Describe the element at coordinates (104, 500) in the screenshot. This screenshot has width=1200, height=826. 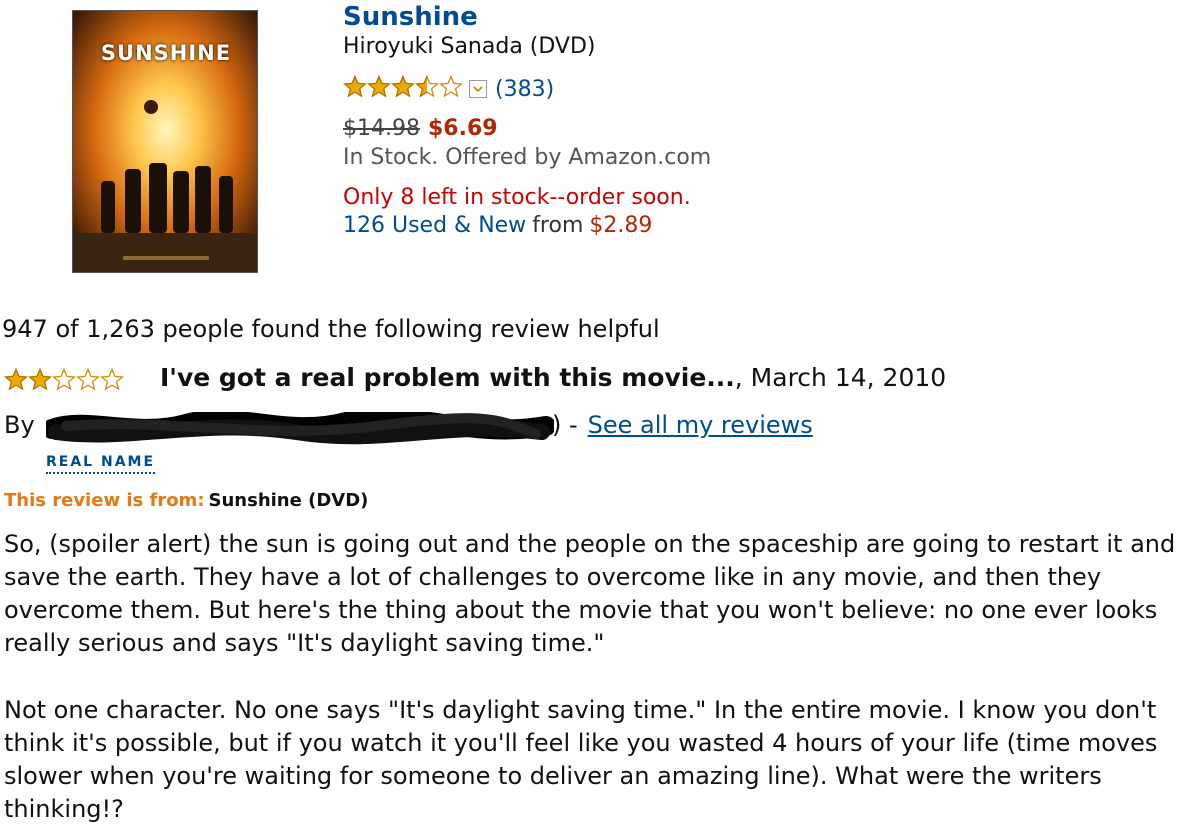
I see `review-source-label: This review is from:` at that location.